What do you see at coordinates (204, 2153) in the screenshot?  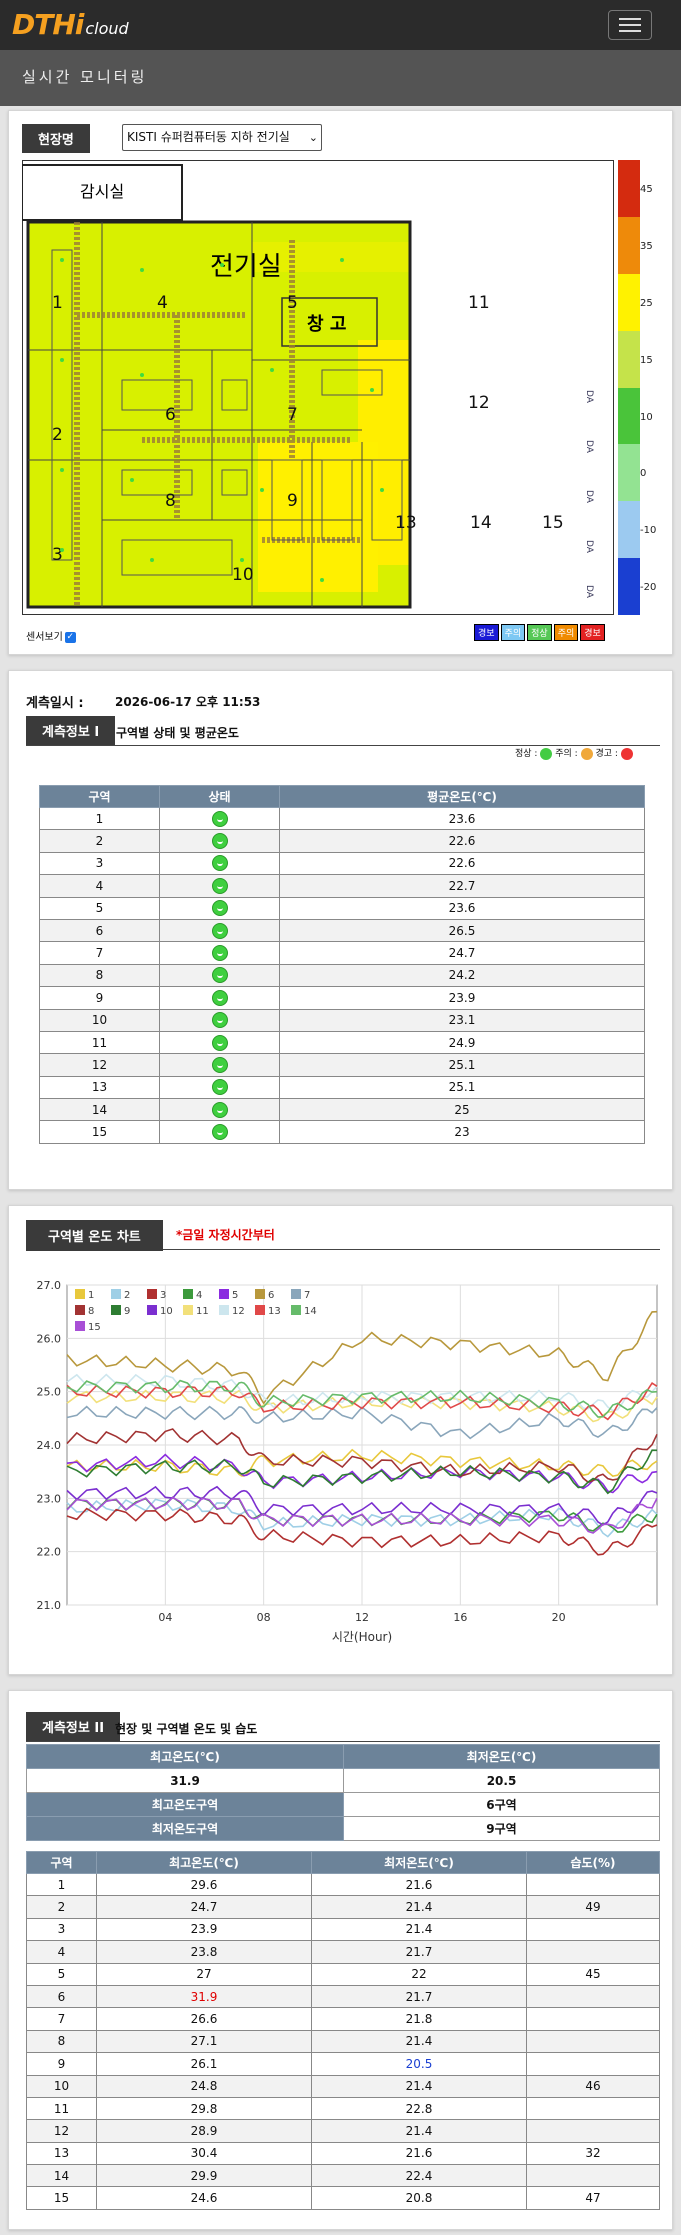 I see `max-temp-cell: 30.4` at bounding box center [204, 2153].